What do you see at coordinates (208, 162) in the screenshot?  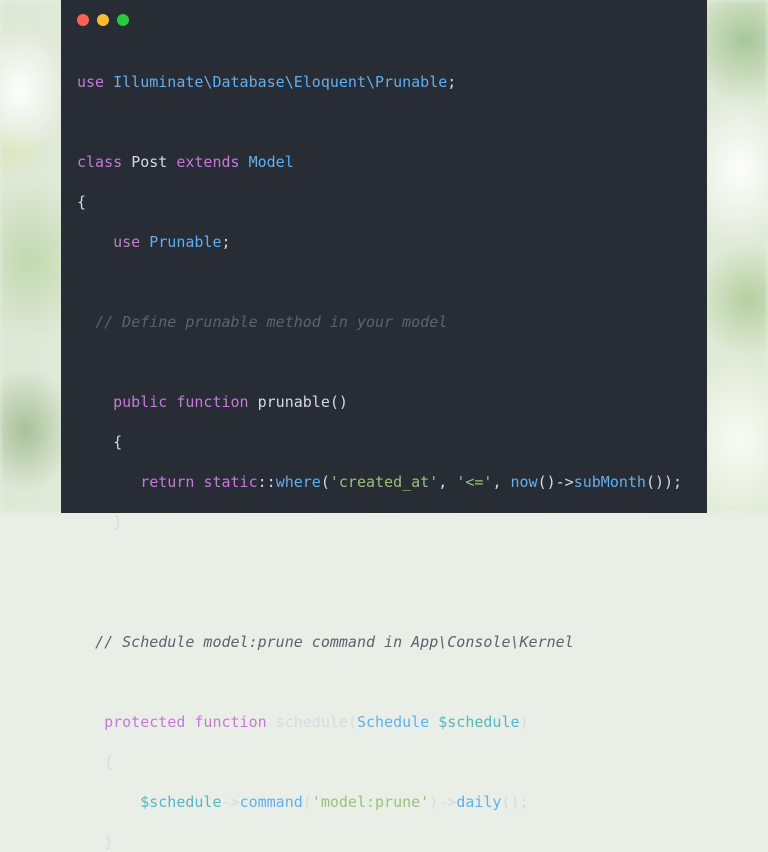 I see `code-token: extends` at bounding box center [208, 162].